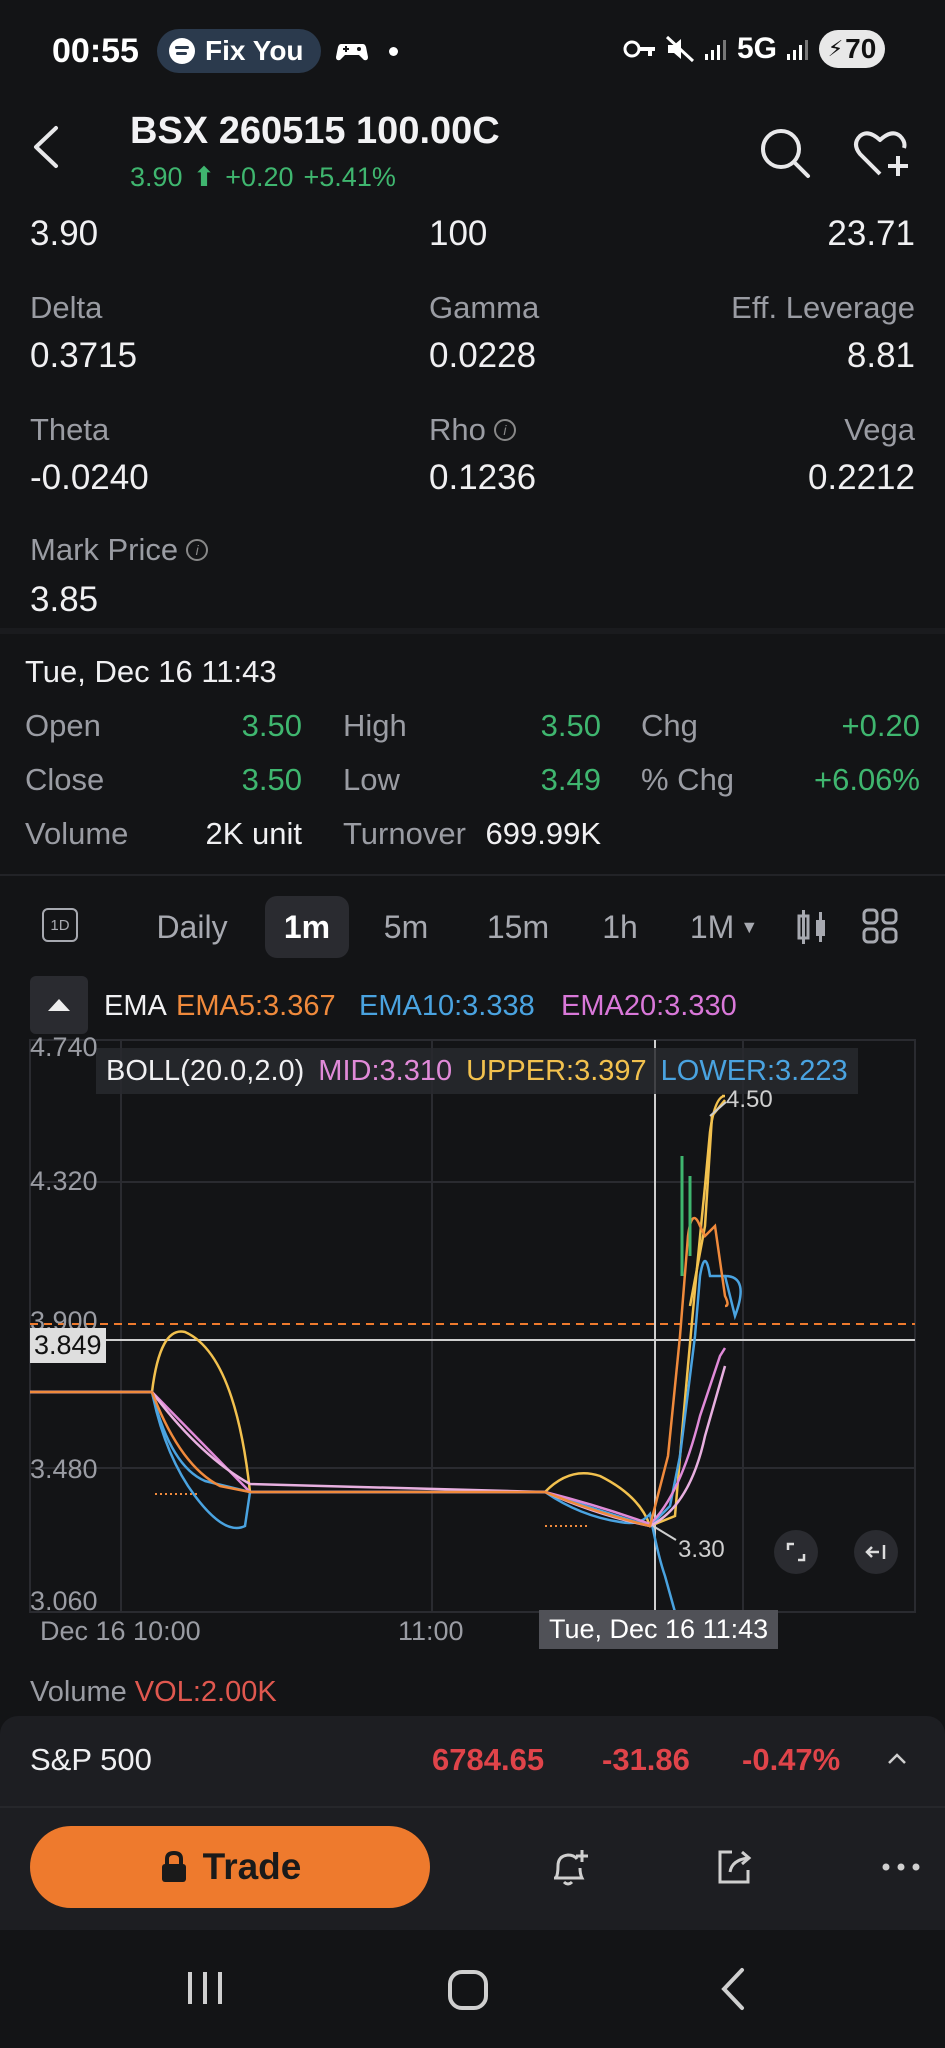  I want to click on chevron-up-icon, so click(897, 1759).